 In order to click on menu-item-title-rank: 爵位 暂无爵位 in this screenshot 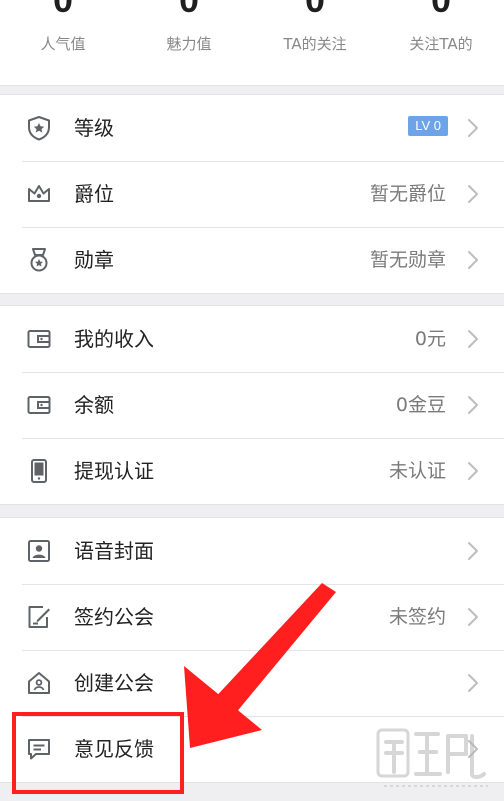, I will do `click(252, 194)`.